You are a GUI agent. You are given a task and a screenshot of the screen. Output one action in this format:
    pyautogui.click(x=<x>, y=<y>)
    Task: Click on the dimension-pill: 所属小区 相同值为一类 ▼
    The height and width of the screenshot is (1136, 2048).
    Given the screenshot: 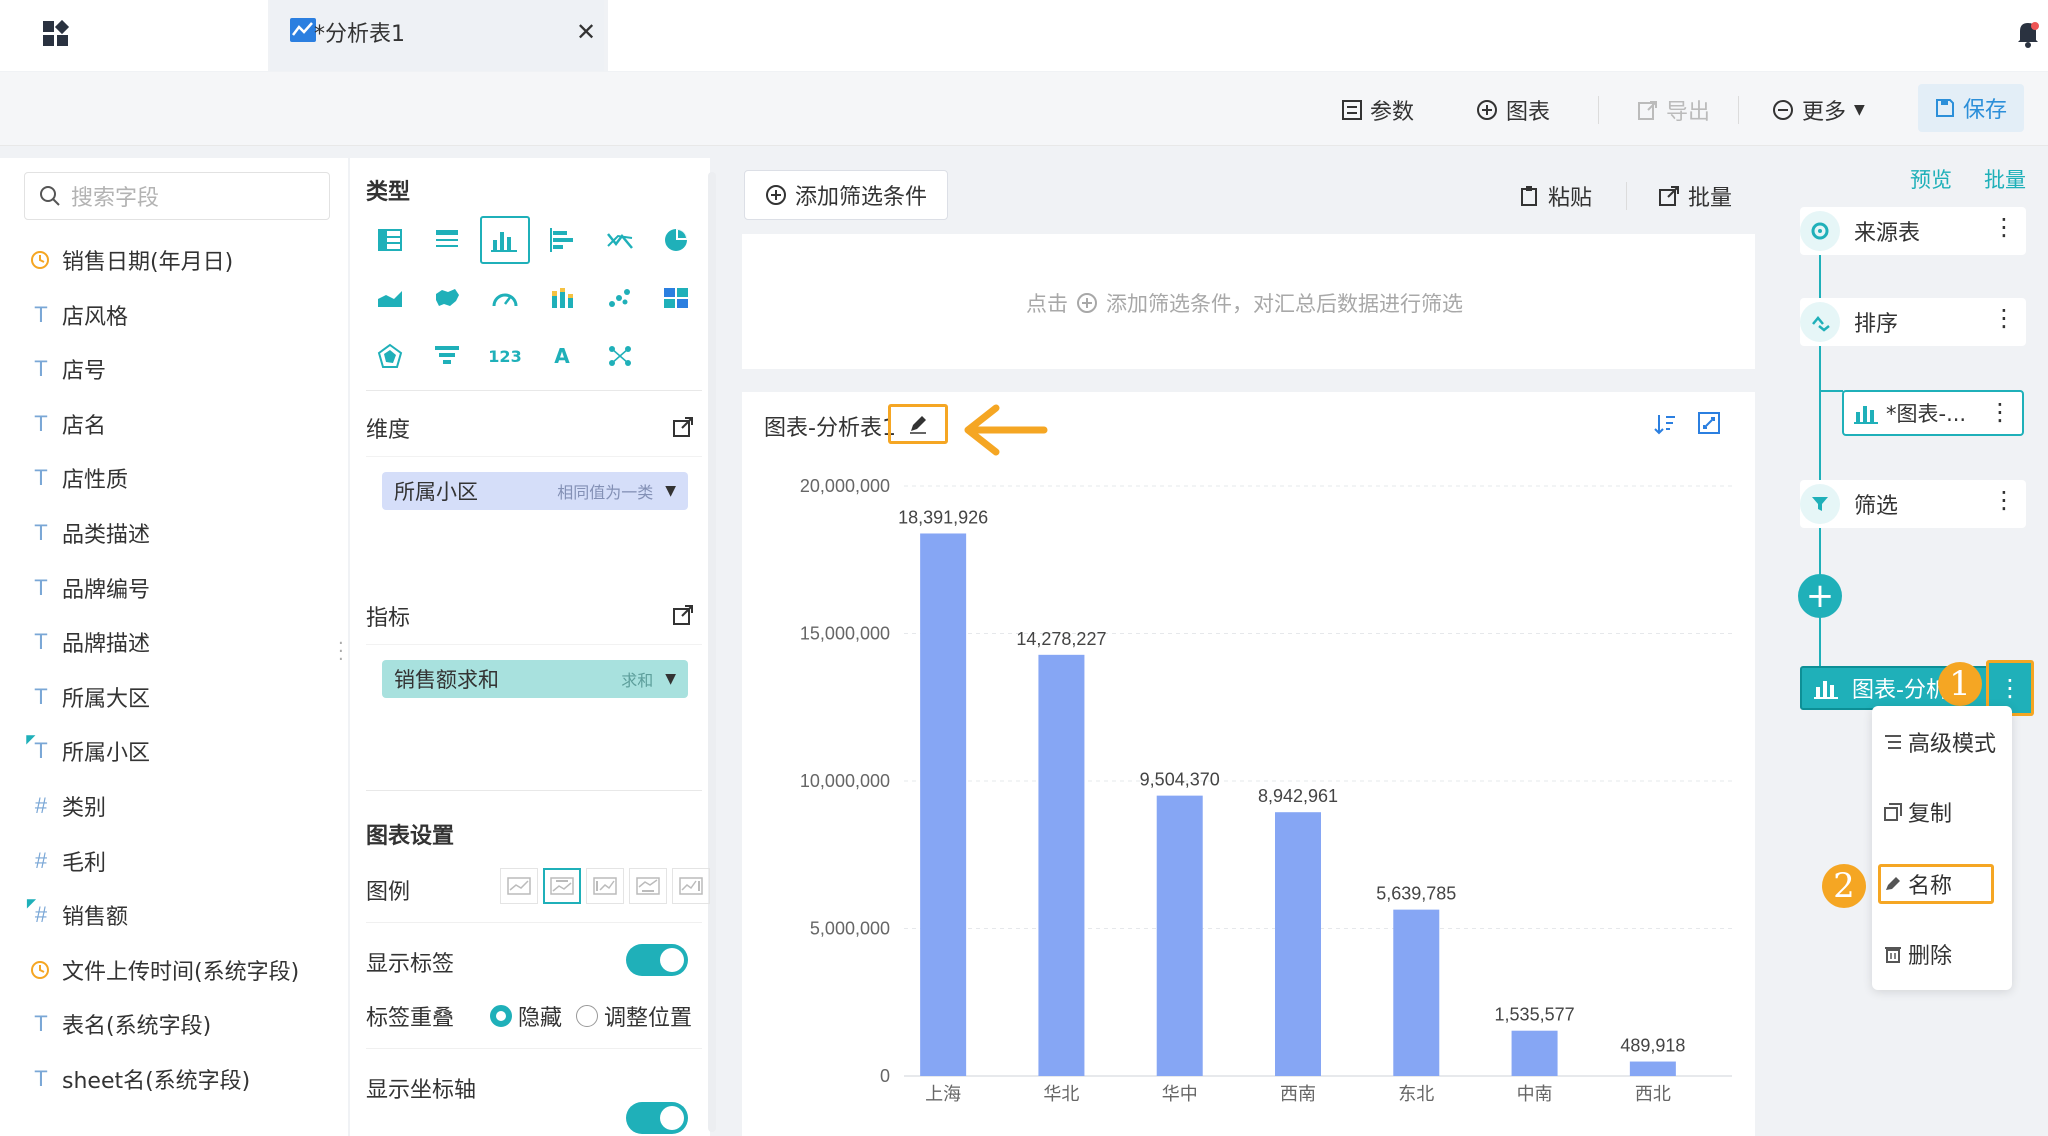 What is the action you would take?
    pyautogui.click(x=535, y=491)
    